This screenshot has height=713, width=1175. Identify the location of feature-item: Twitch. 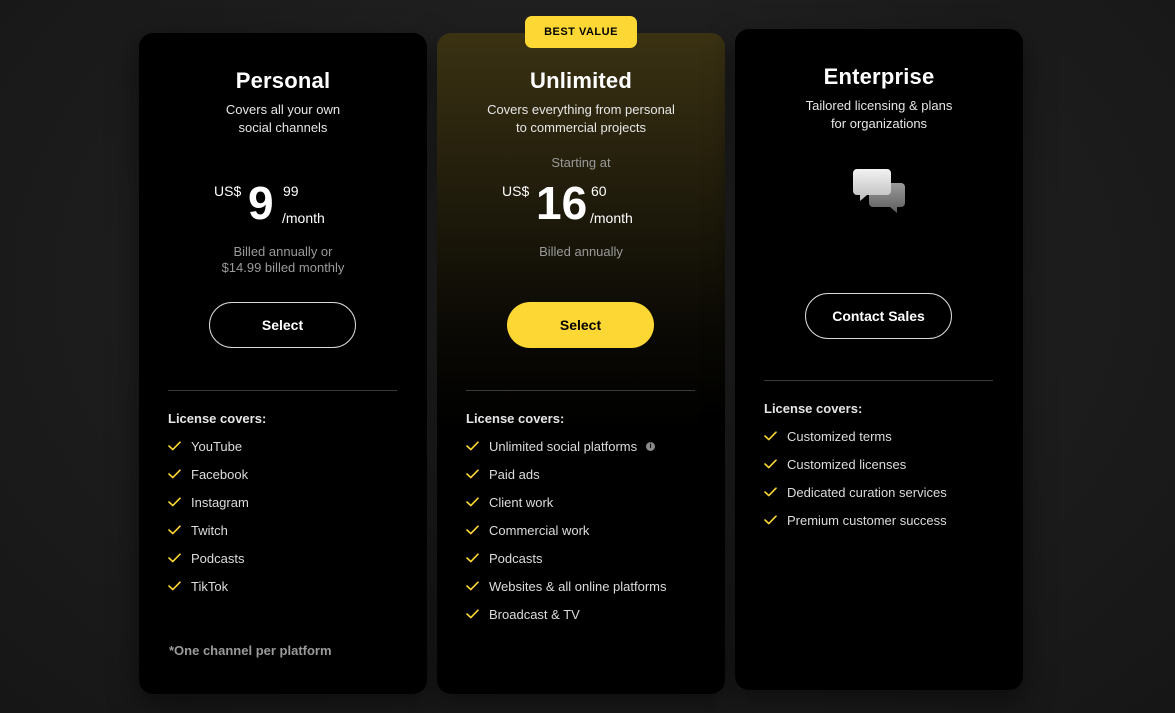
(287, 530).